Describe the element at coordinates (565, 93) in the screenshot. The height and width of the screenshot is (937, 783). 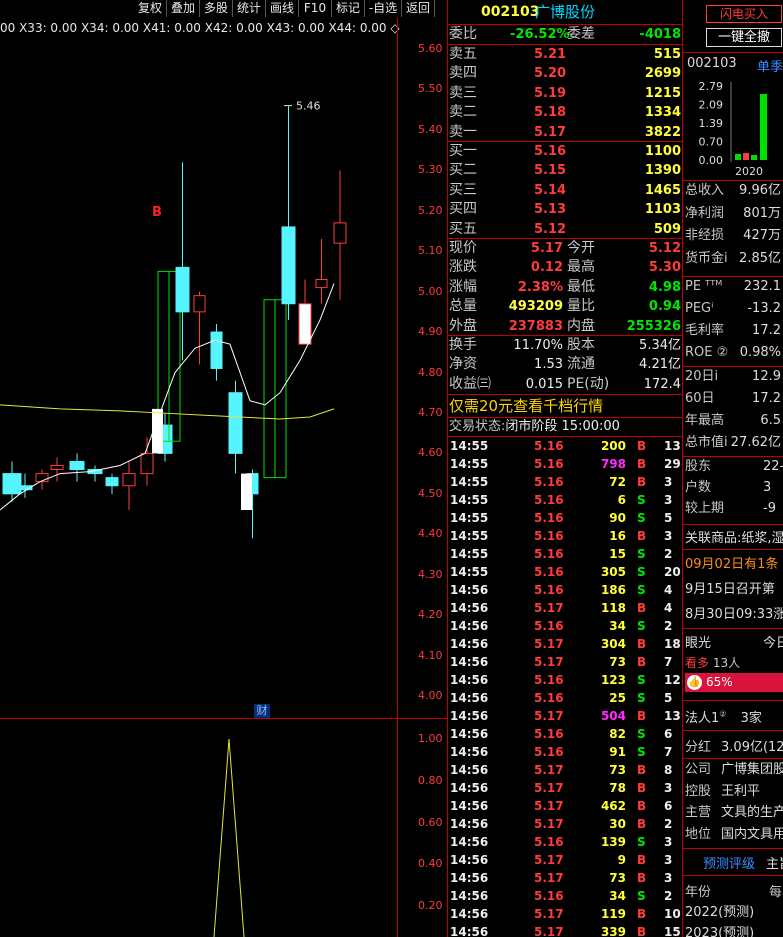
I see `ask-row: 卖三 5.19 1215` at that location.